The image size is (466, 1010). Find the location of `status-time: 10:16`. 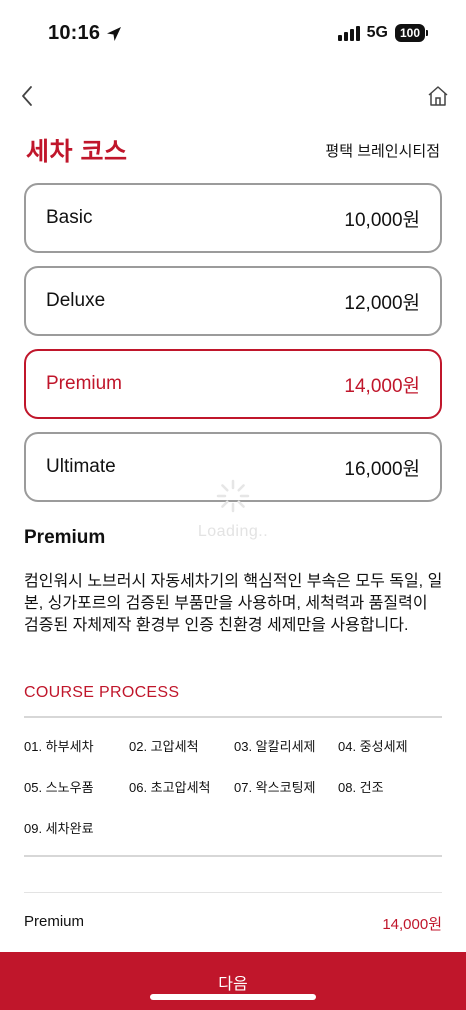

status-time: 10:16 is located at coordinates (85, 33).